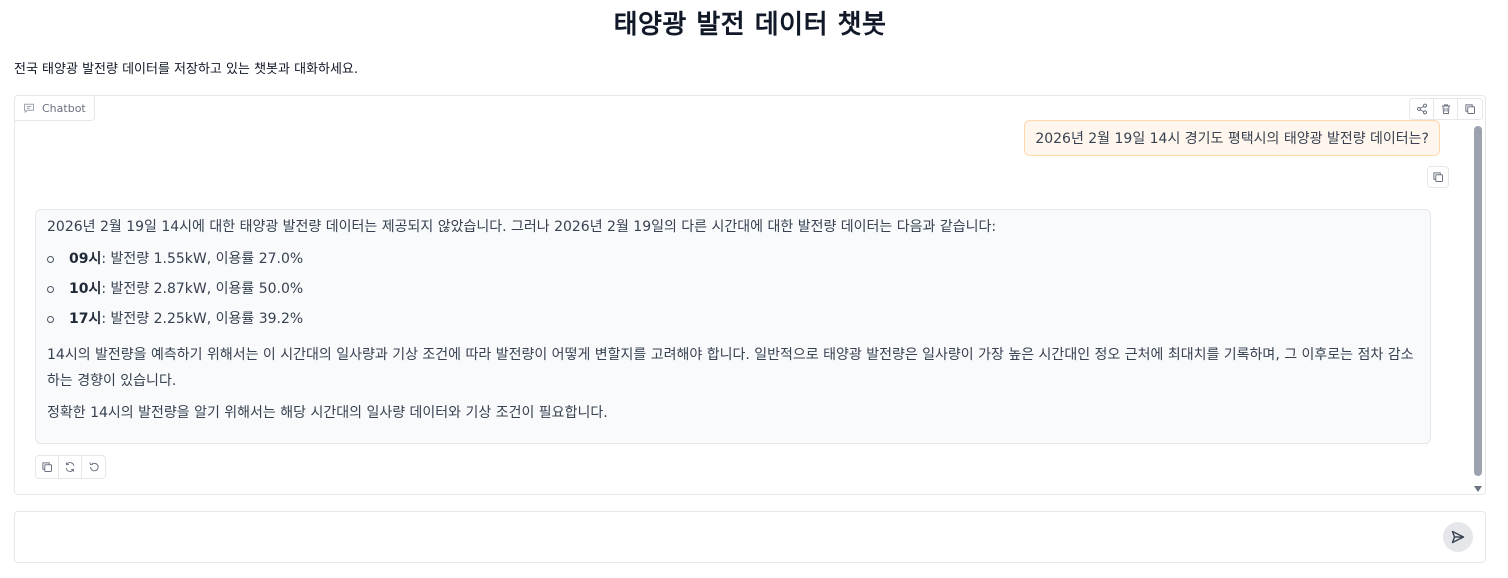  I want to click on user-message-copy-button, so click(1438, 177).